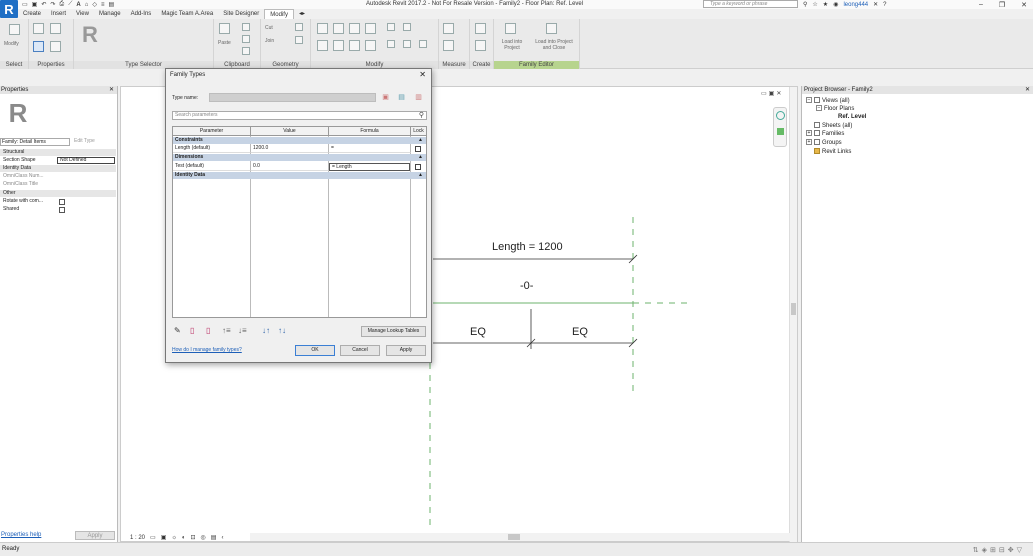  Describe the element at coordinates (184, 538) in the screenshot. I see `shadows-icon: ◐` at that location.